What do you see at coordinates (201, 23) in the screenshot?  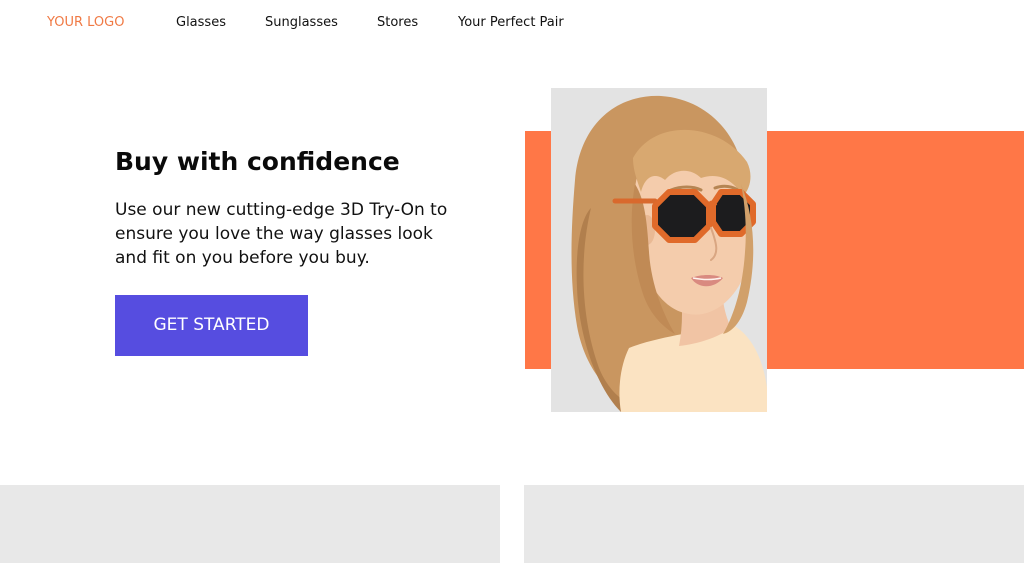 I see `nav-link-glasses: Glasses` at bounding box center [201, 23].